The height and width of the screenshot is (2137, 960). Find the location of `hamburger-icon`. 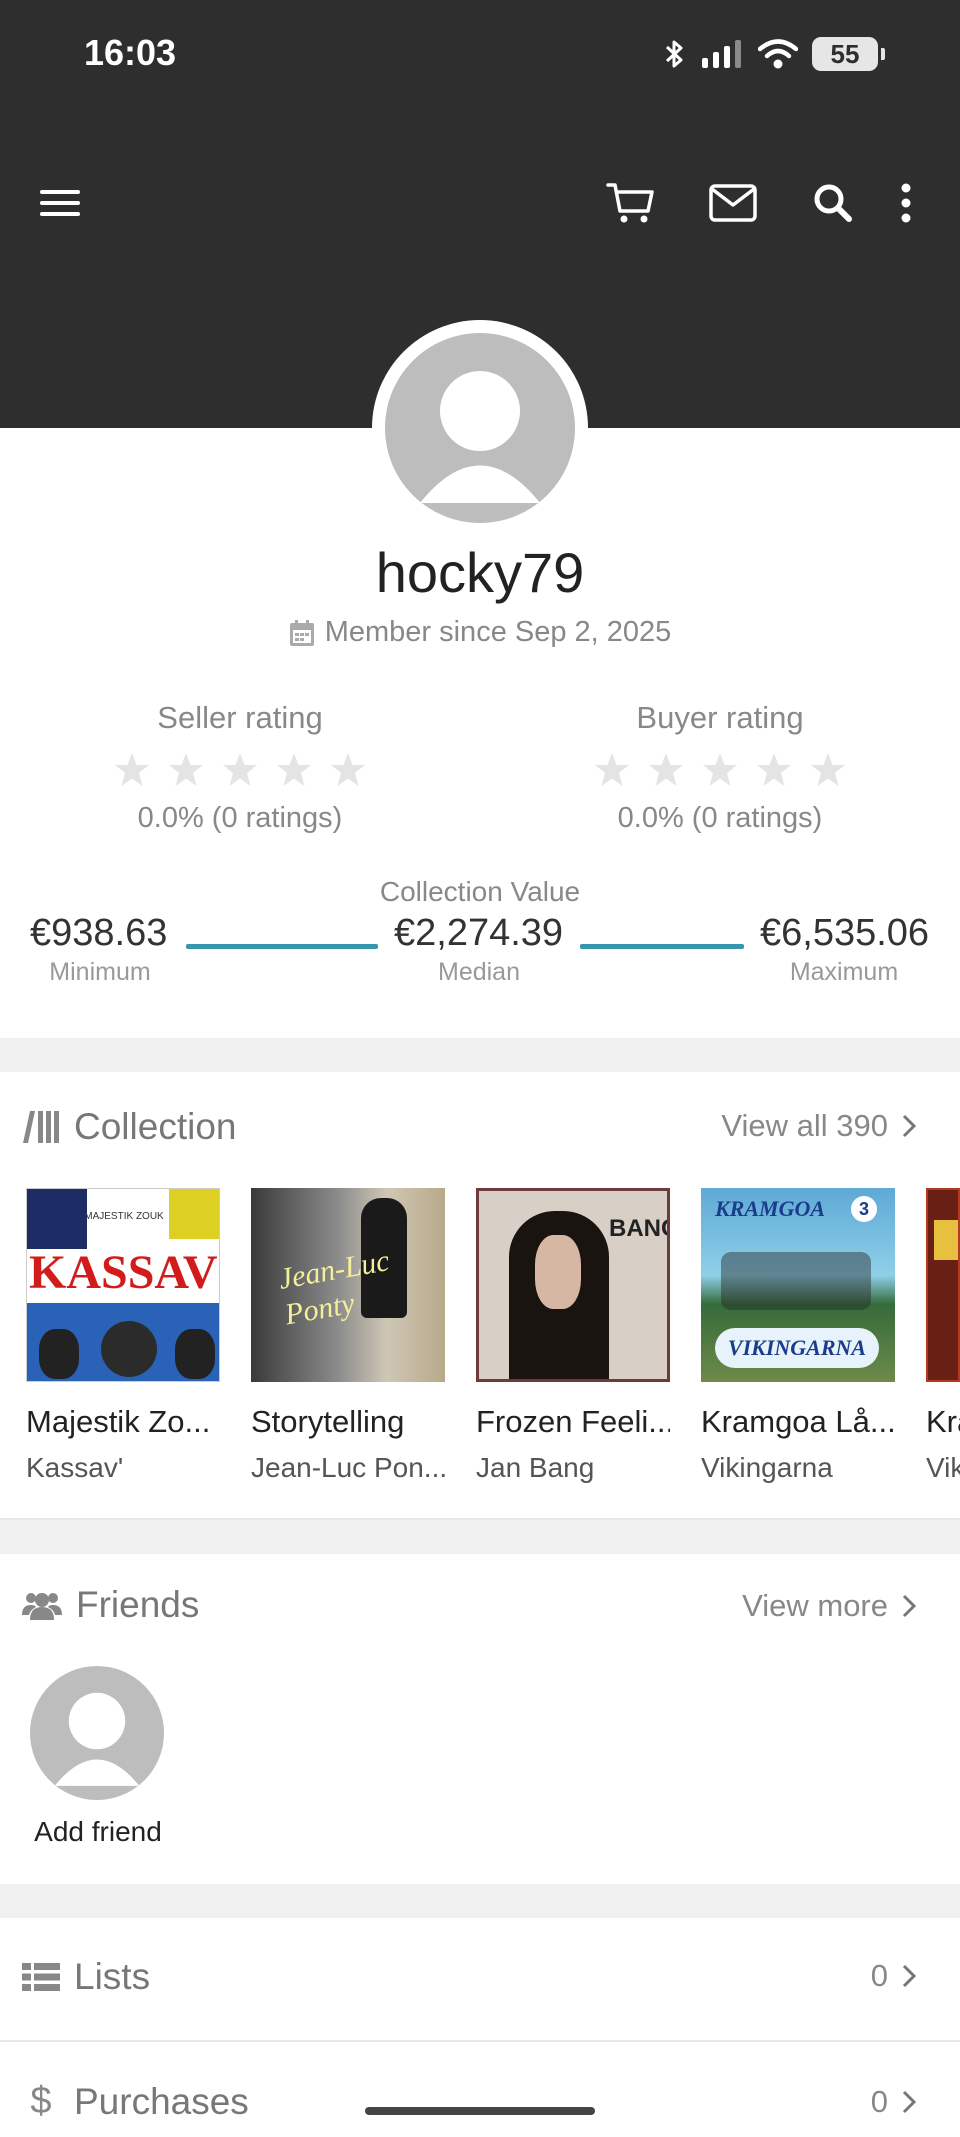

hamburger-icon is located at coordinates (60, 203).